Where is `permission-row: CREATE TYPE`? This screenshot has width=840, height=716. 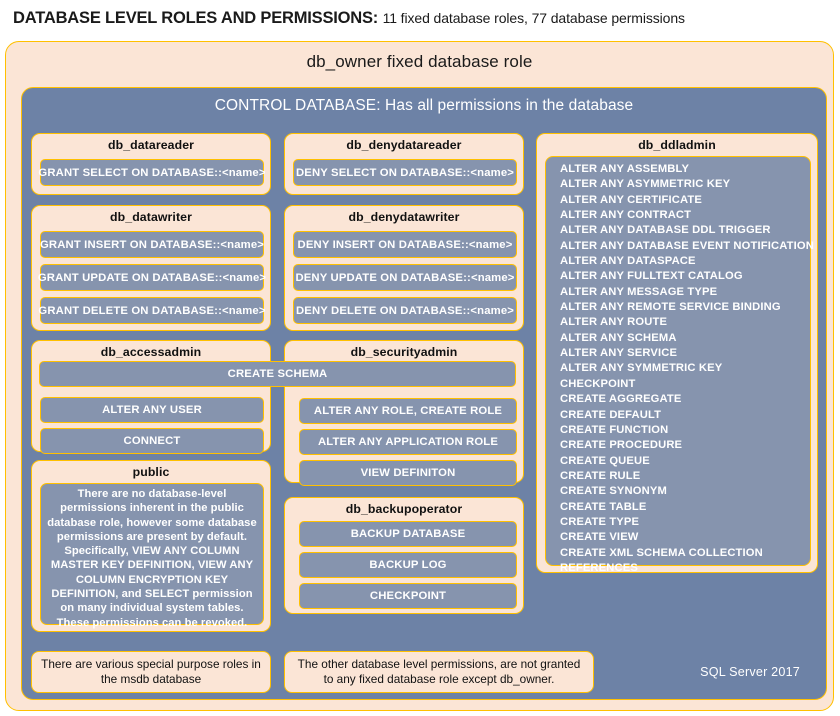 permission-row: CREATE TYPE is located at coordinates (600, 521).